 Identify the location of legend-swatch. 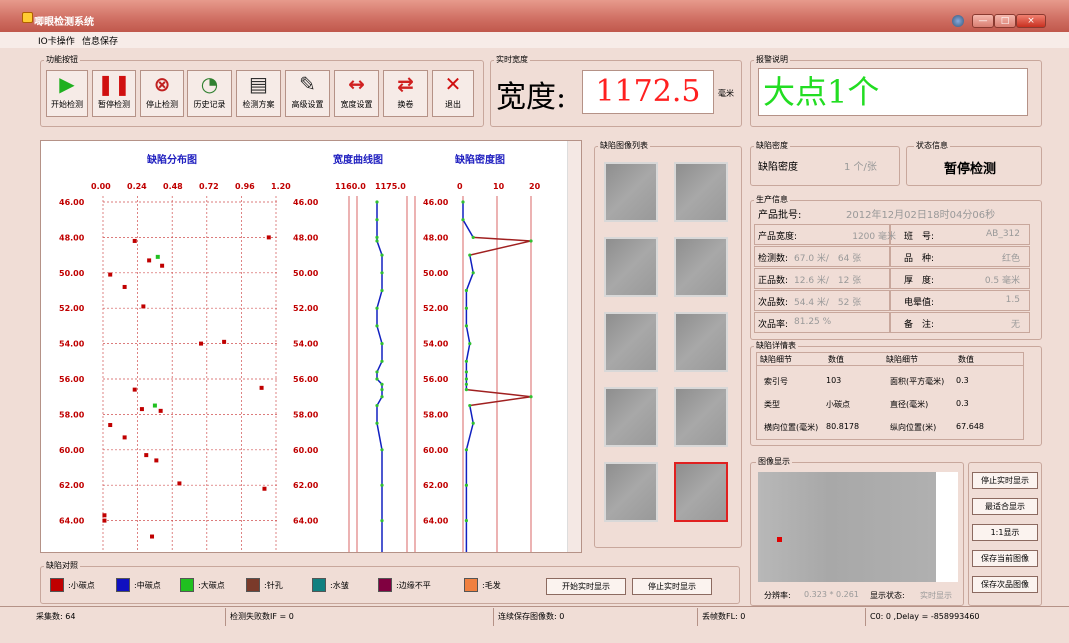
(385, 585).